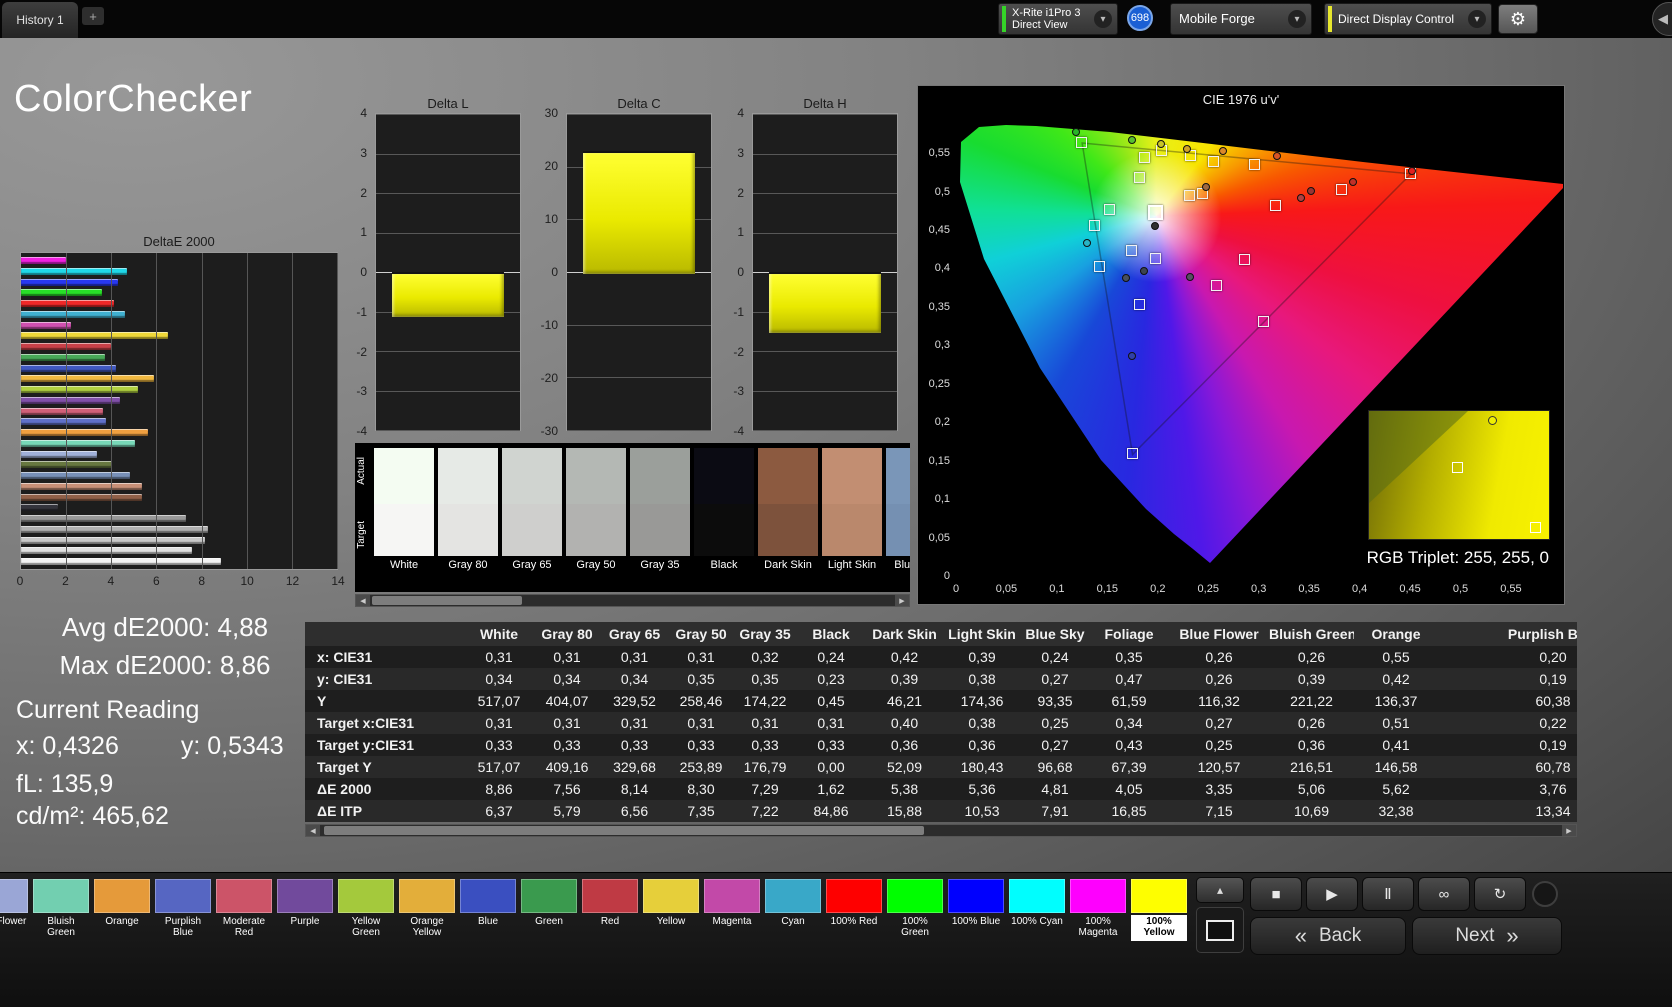 This screenshot has height=1007, width=1672. I want to click on play-button: ▶, so click(1332, 894).